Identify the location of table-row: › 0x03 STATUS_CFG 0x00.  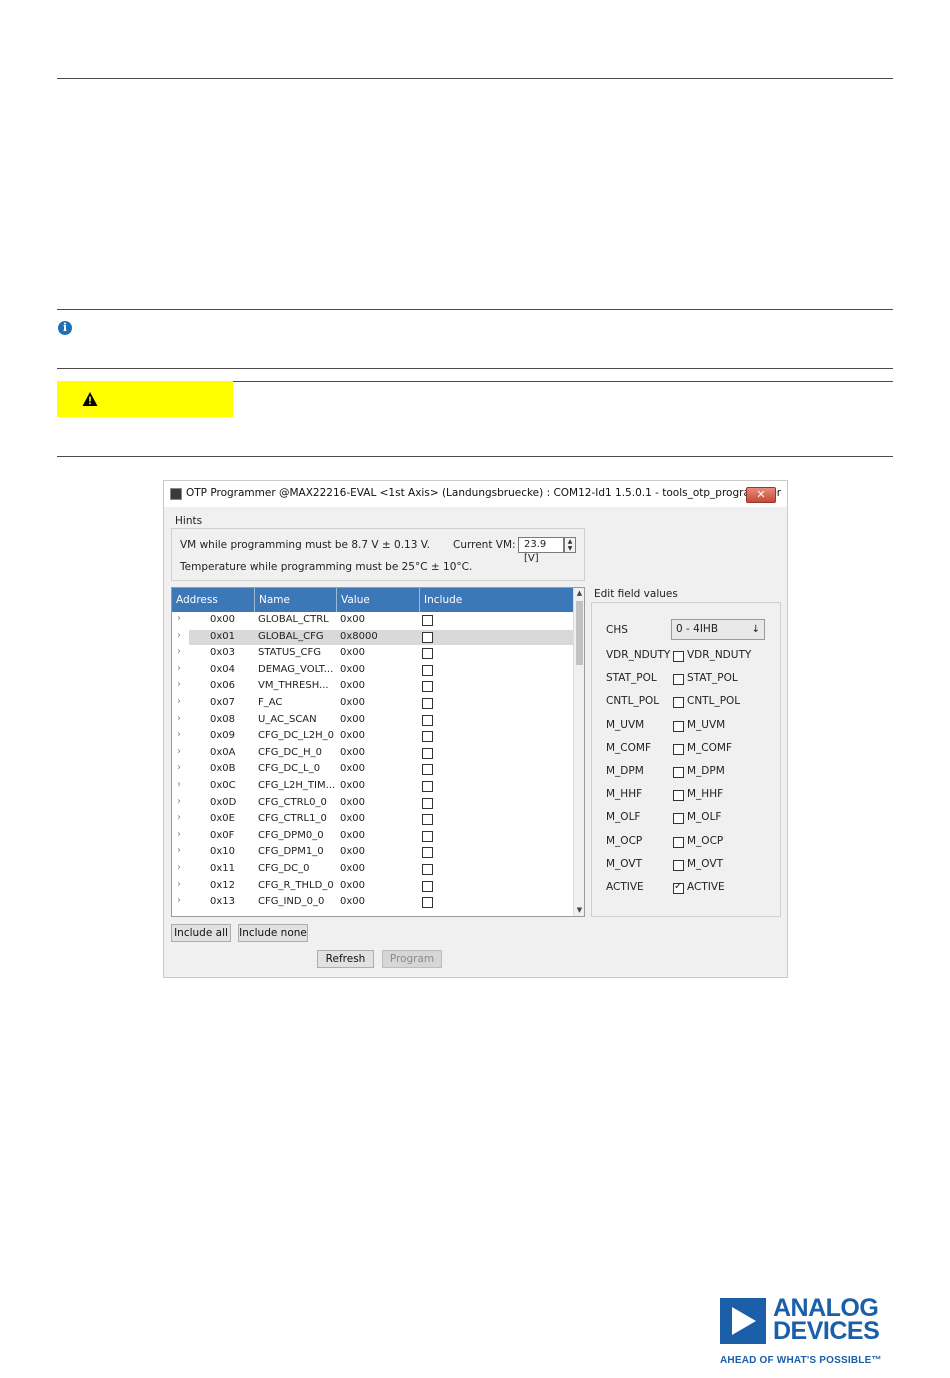
(372, 653).